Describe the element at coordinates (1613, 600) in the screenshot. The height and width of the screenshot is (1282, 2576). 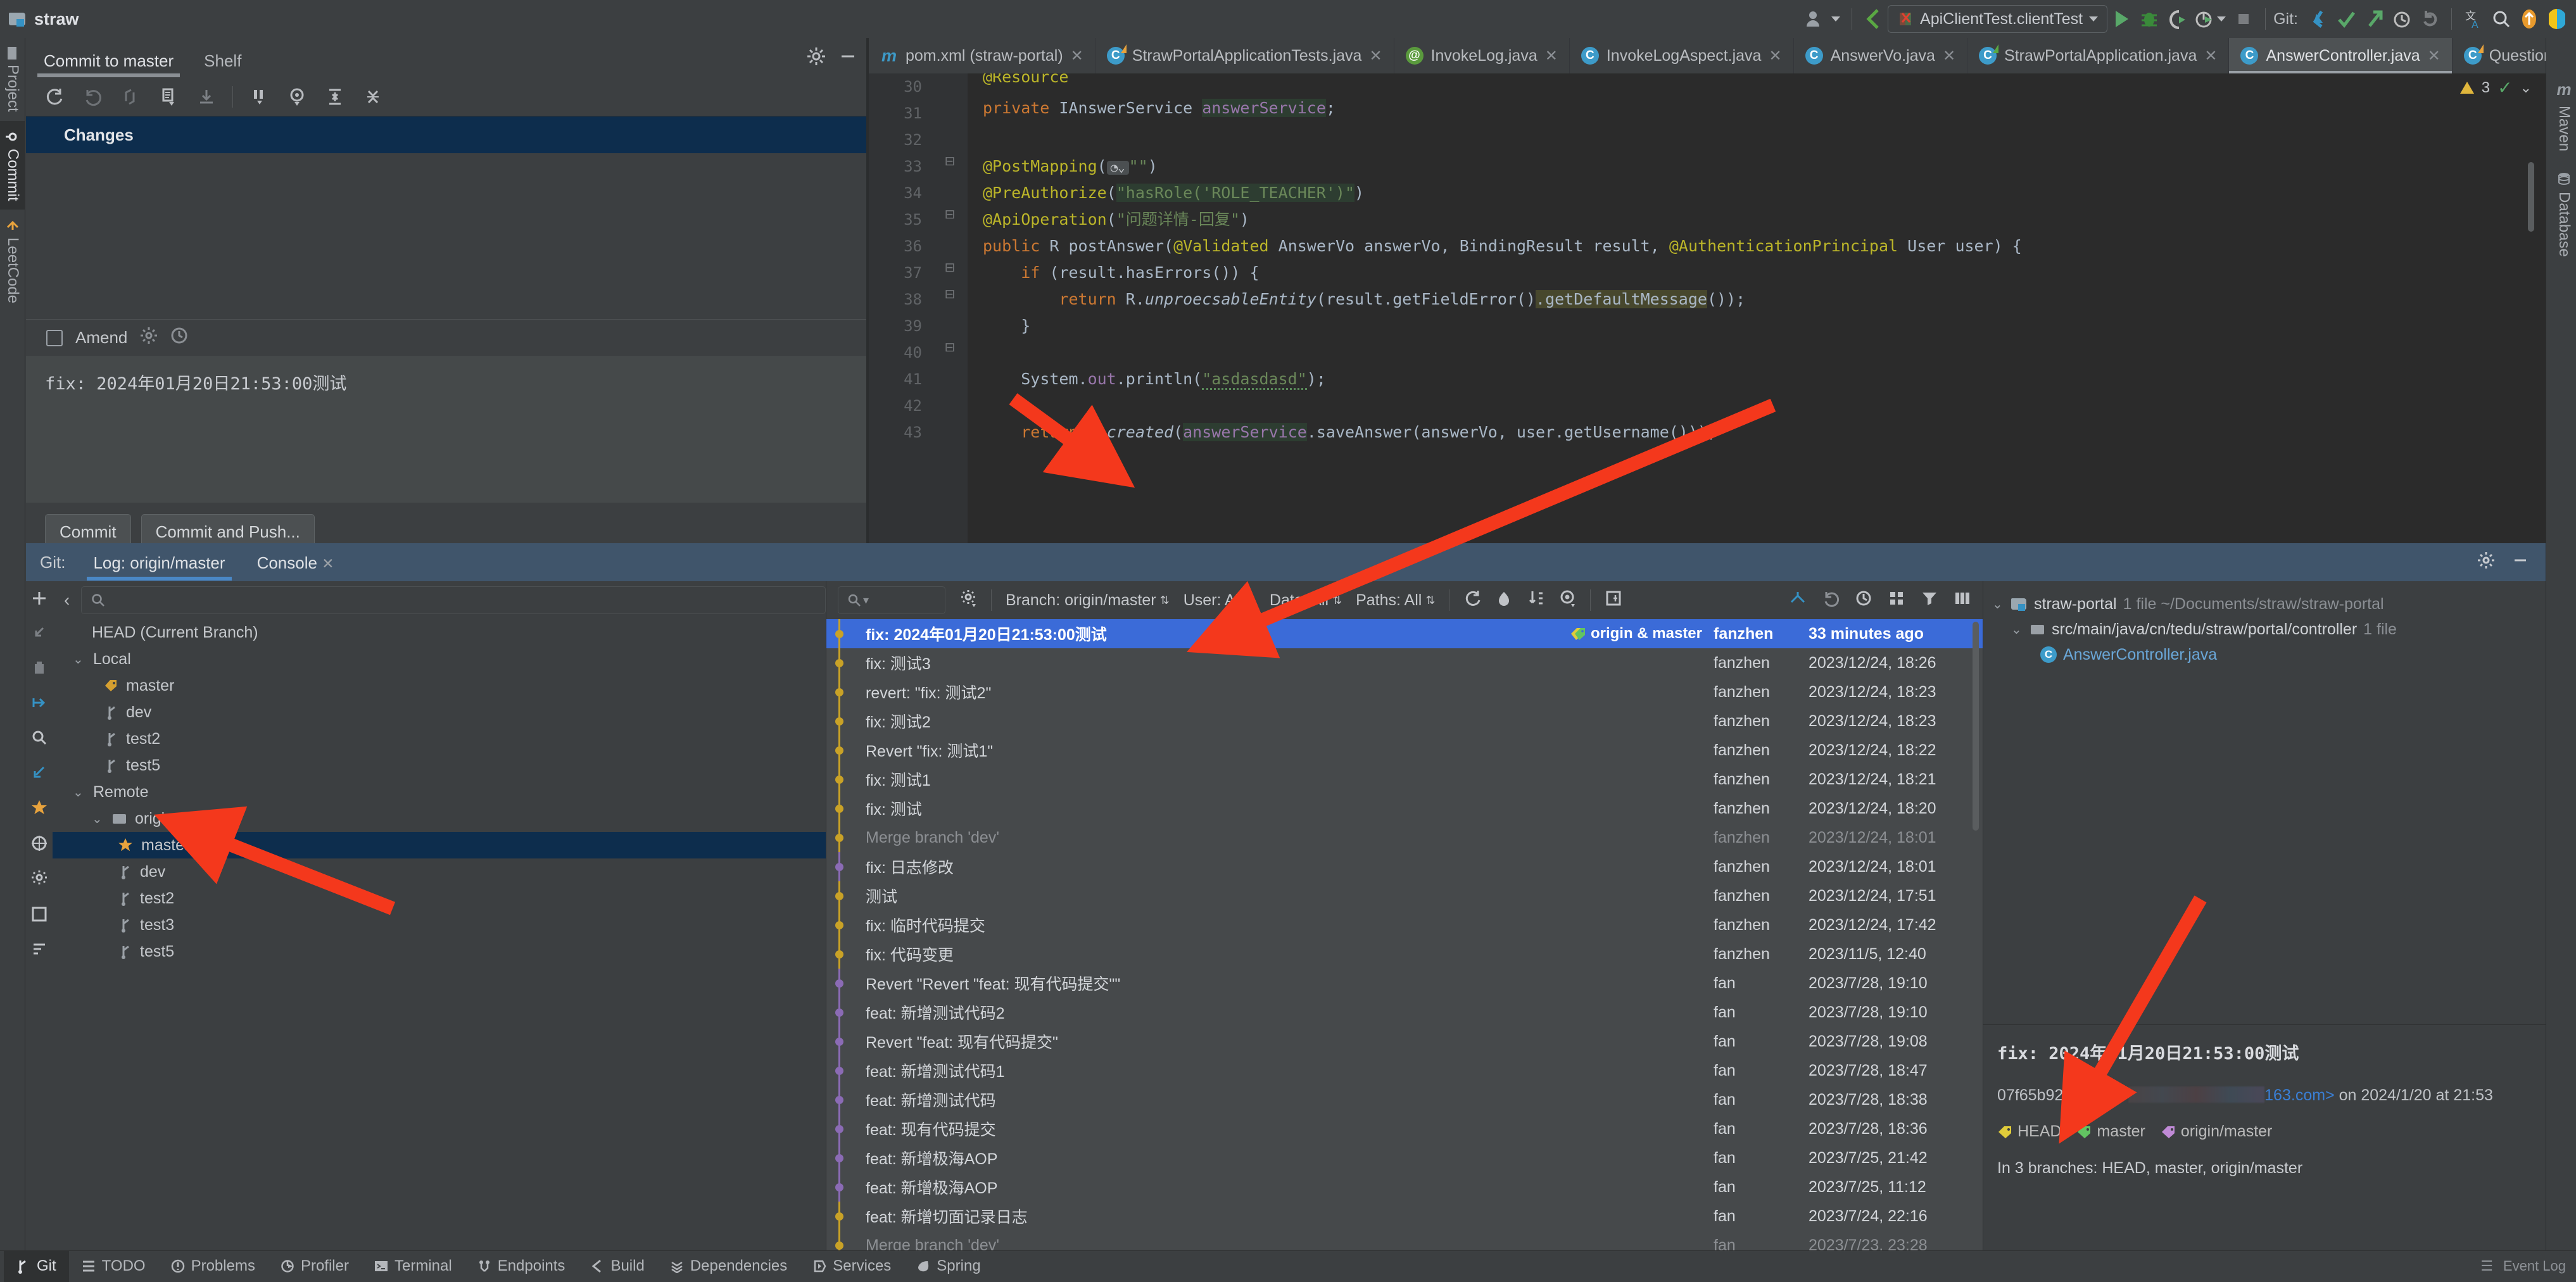
I see `show-details-icon` at that location.